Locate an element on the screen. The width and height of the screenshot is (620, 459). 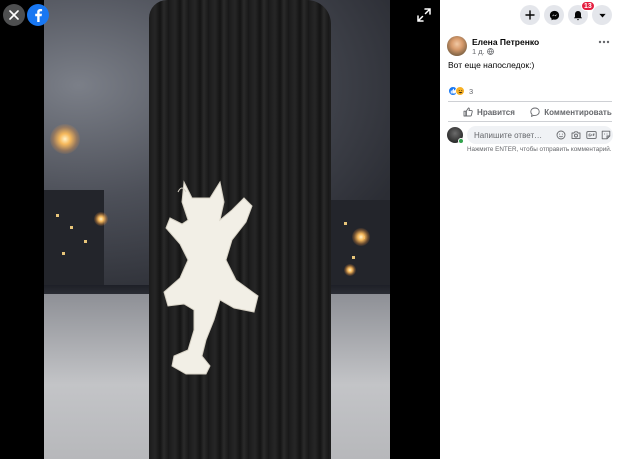
fullscreen-button is located at coordinates (424, 15).